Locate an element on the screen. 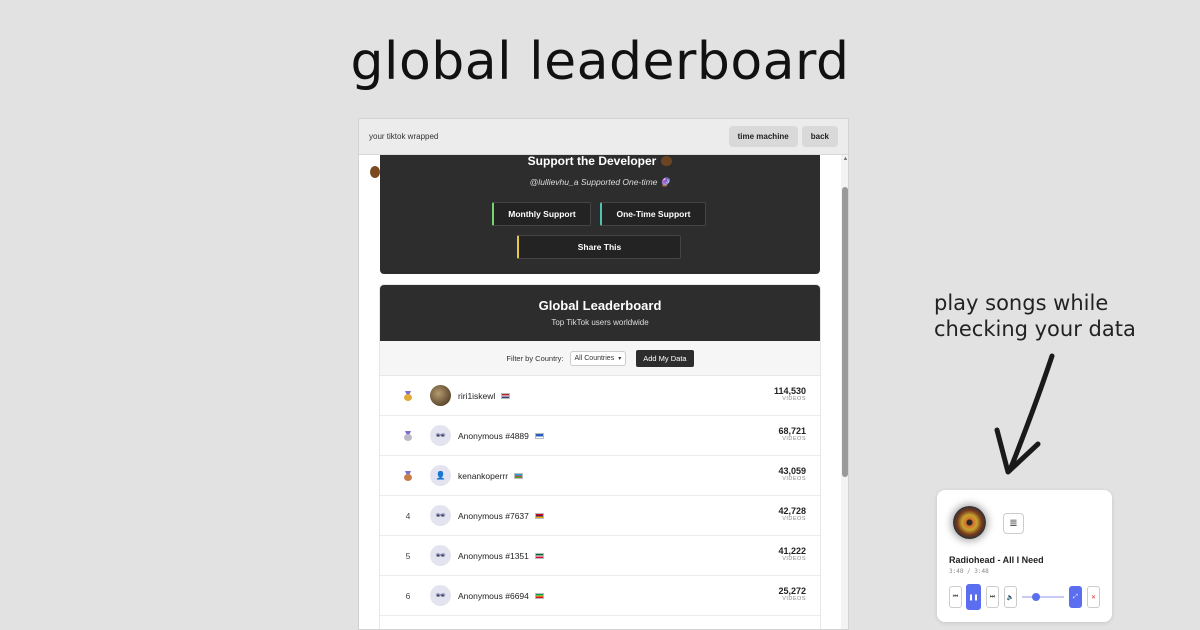 The height and width of the screenshot is (630, 1200). previous-button: ⏮ is located at coordinates (955, 597).